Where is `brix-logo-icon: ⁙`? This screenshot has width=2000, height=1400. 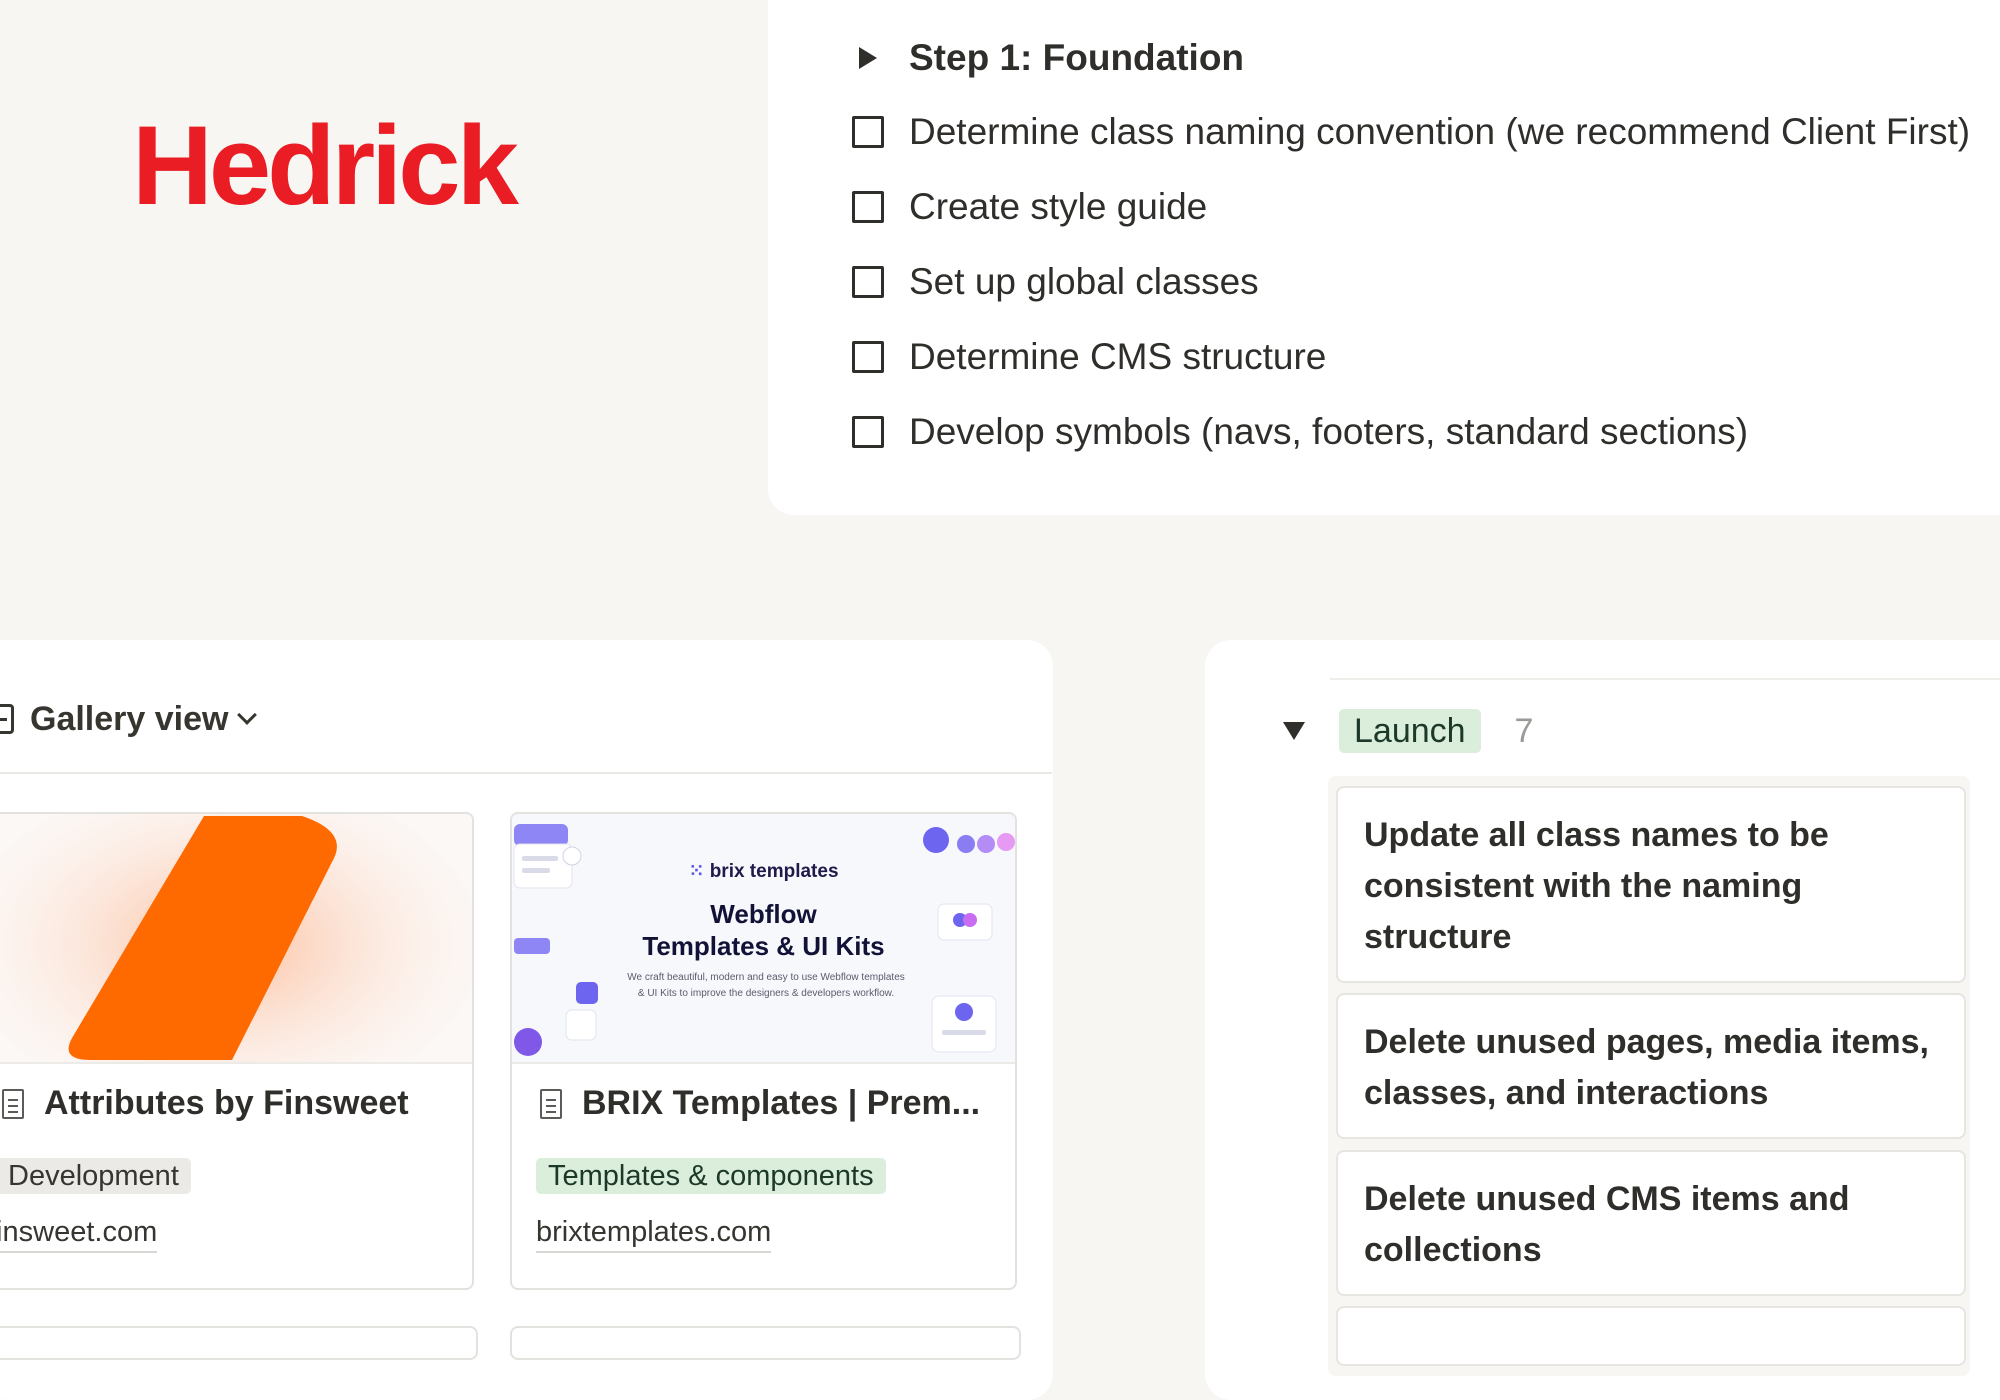
brix-logo-icon: ⁙ is located at coordinates (699, 871).